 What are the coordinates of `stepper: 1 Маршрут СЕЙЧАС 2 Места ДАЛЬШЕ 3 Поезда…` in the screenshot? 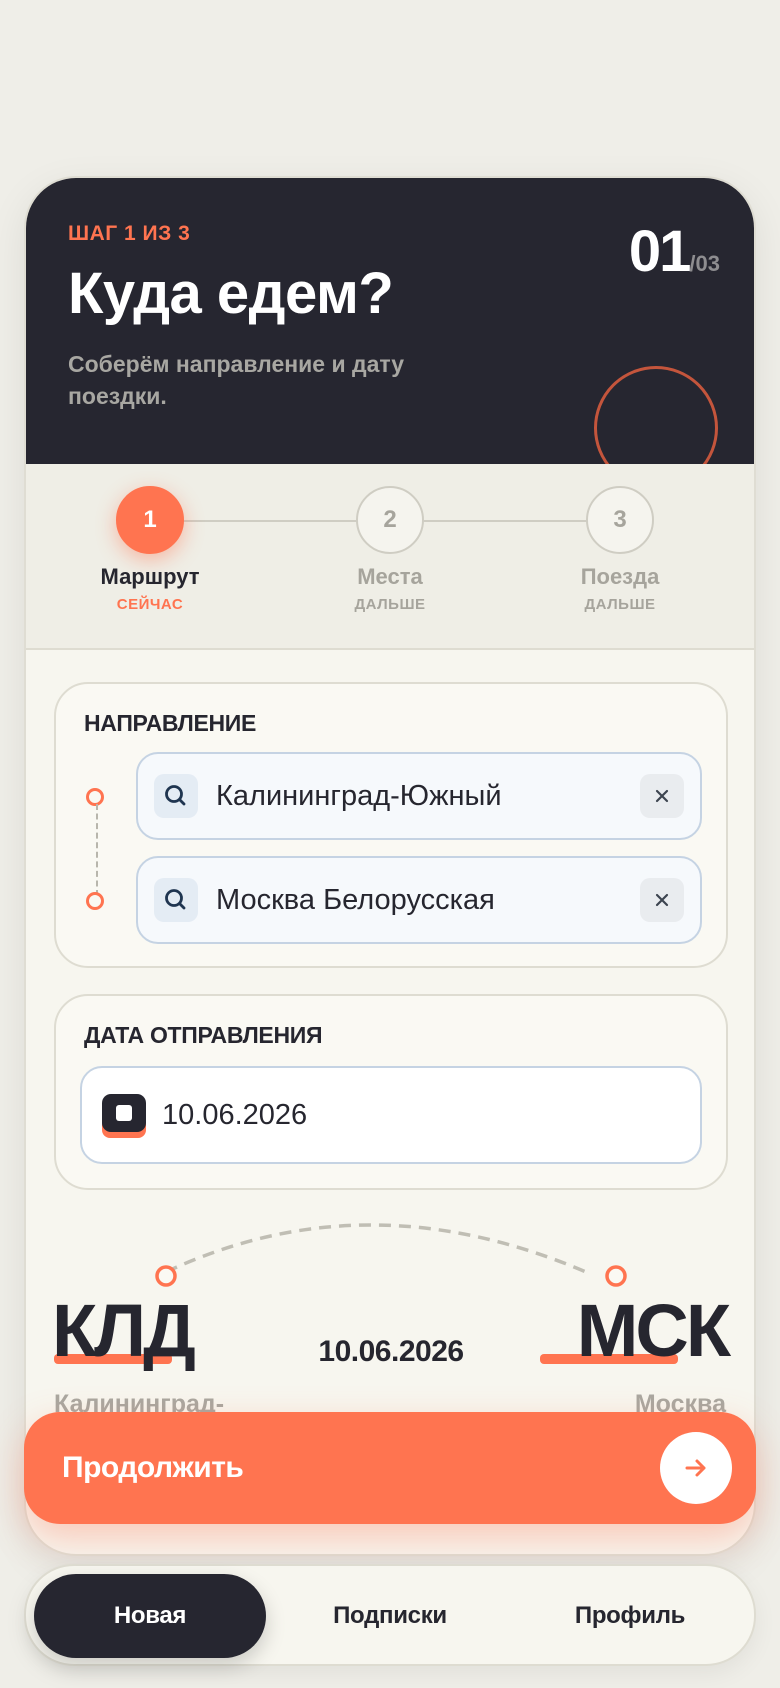 It's located at (390, 557).